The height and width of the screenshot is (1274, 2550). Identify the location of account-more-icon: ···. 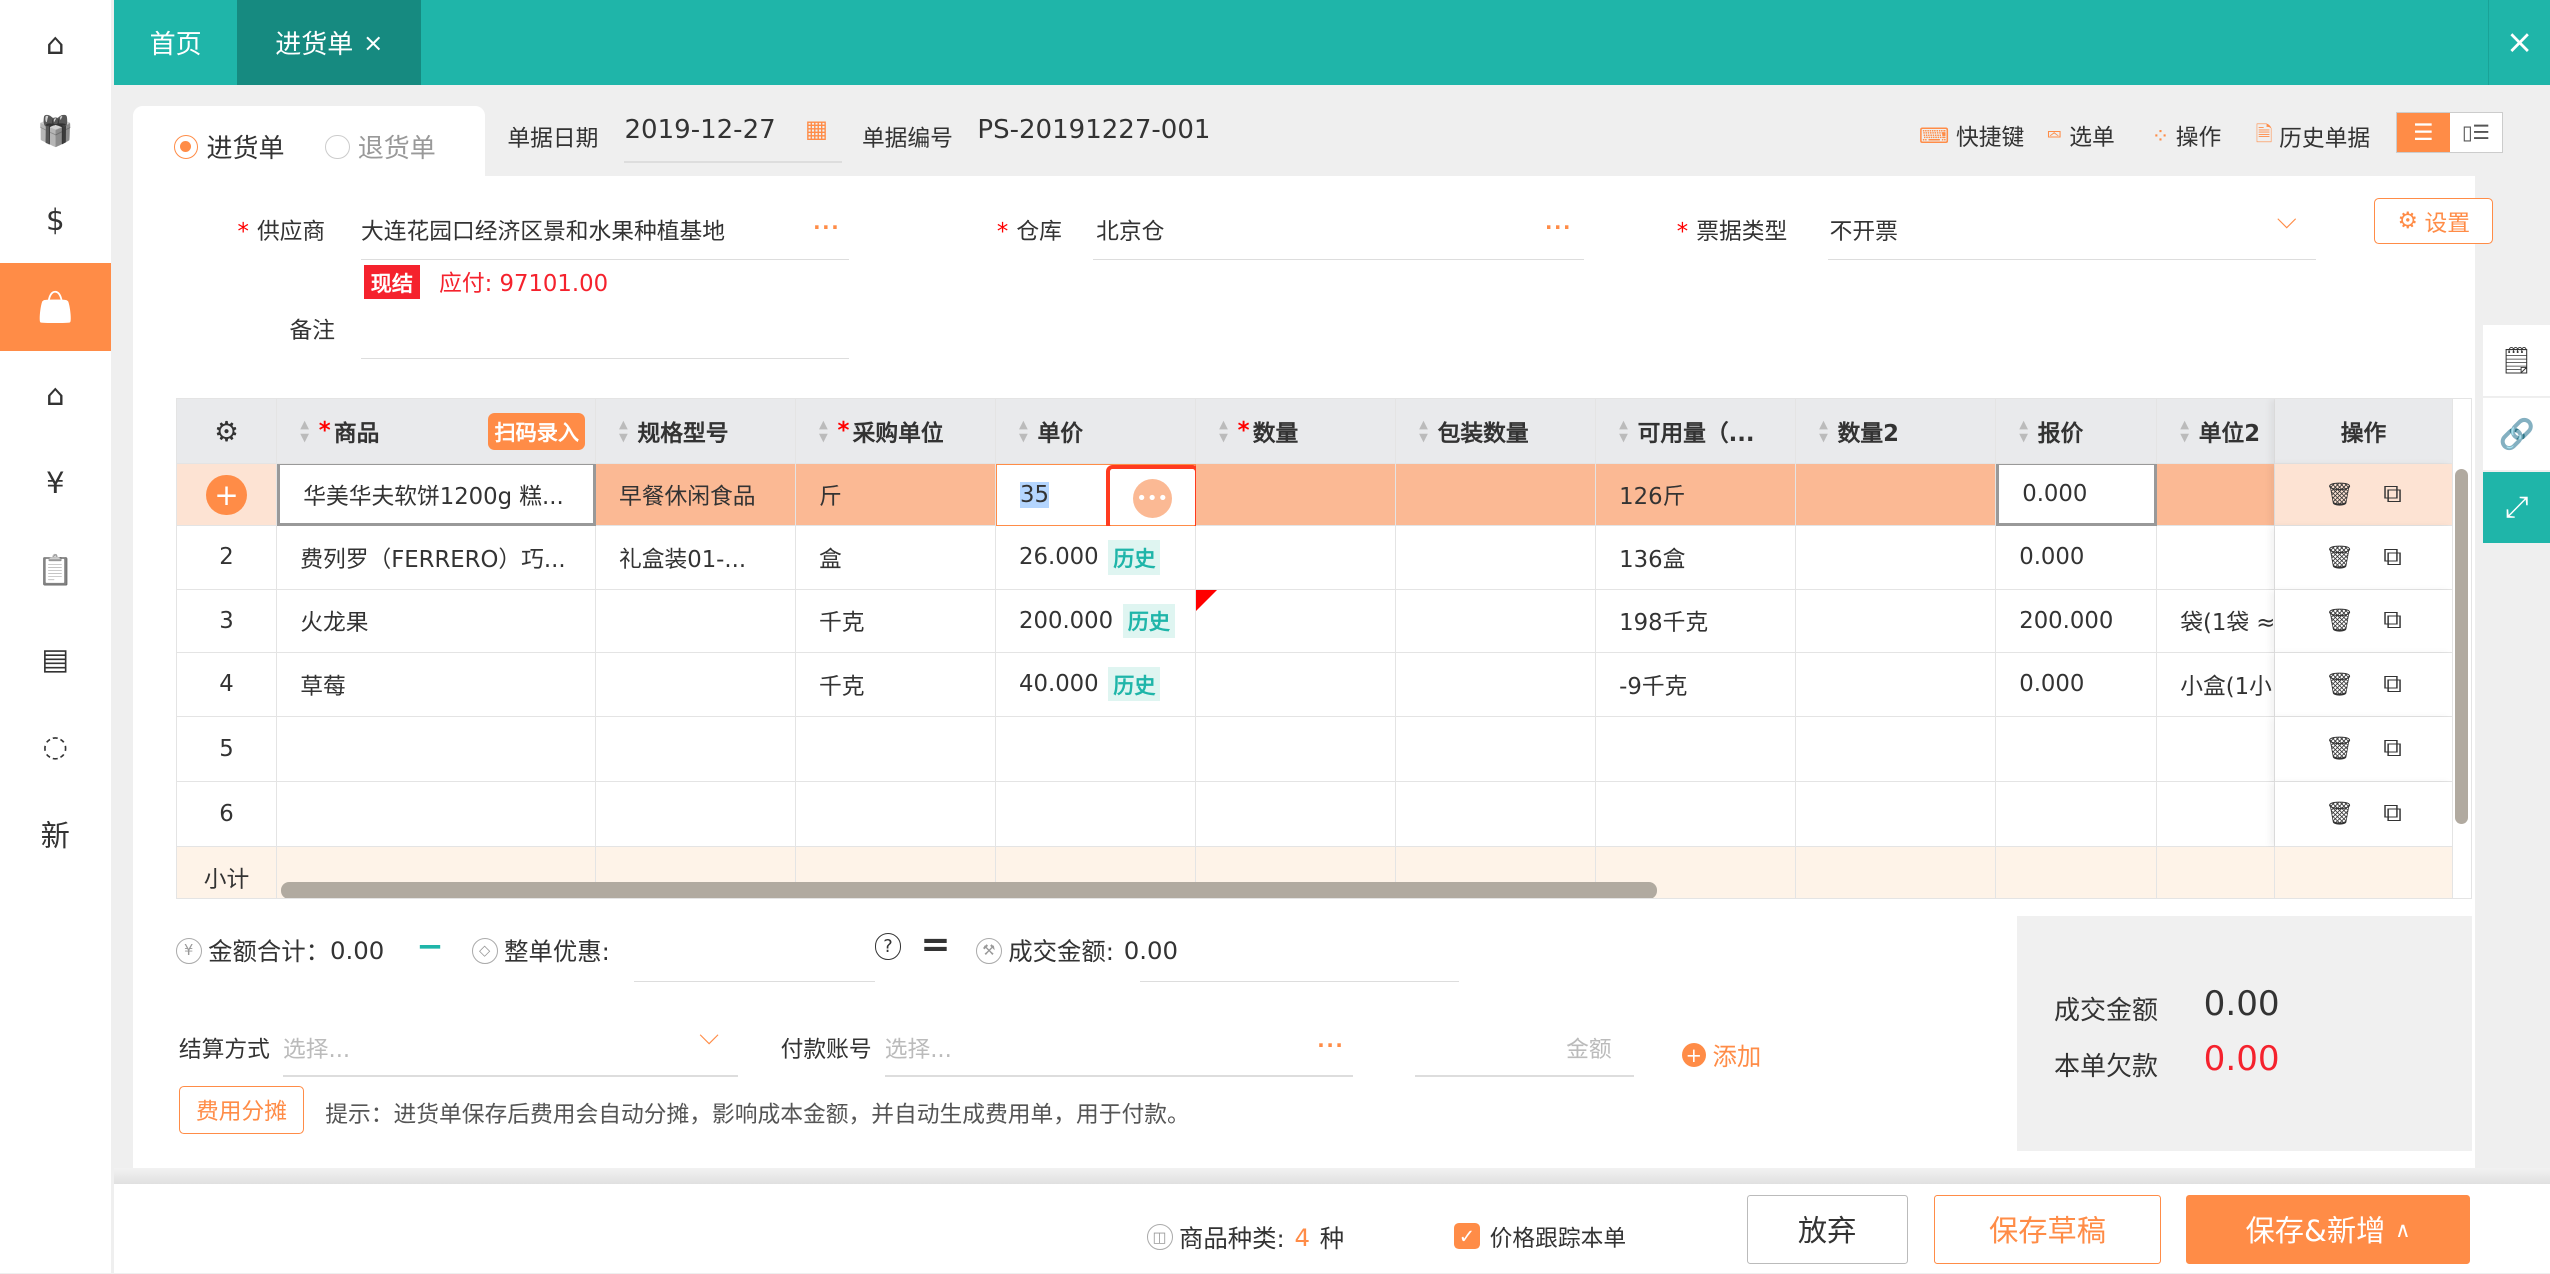
(1330, 1045).